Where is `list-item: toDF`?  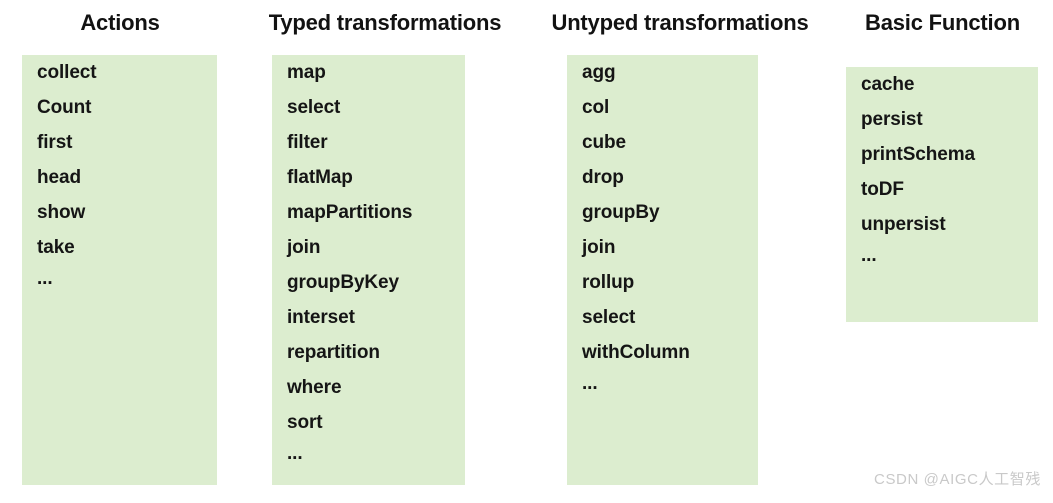
list-item: toDF is located at coordinates (882, 189).